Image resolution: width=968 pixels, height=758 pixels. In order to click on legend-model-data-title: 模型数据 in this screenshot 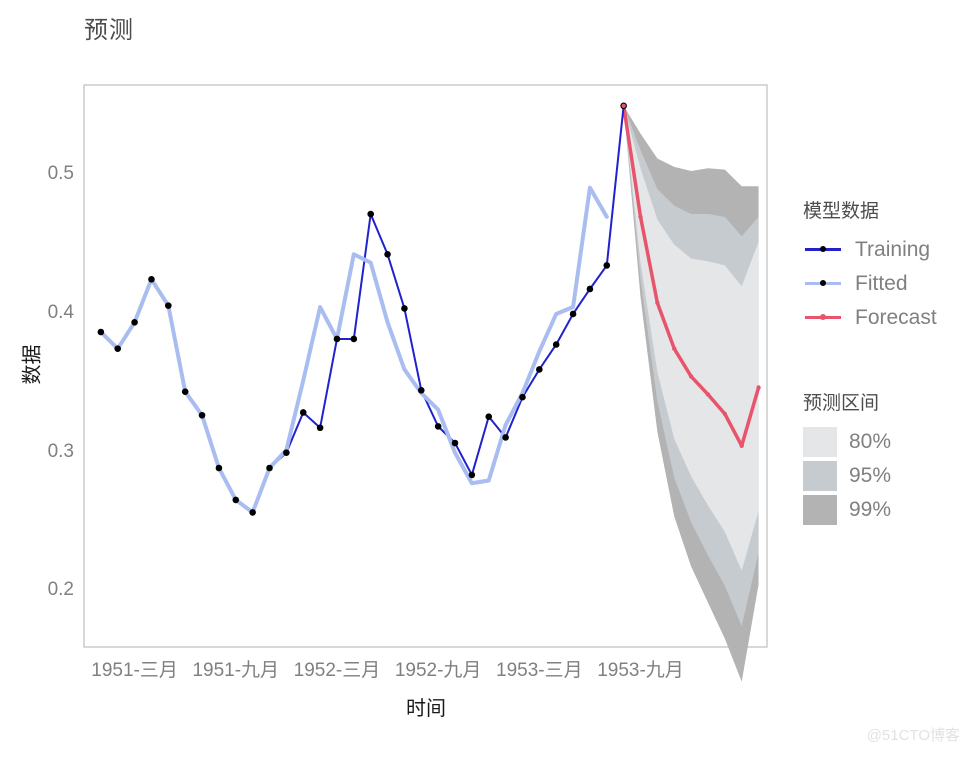, I will do `click(841, 211)`.